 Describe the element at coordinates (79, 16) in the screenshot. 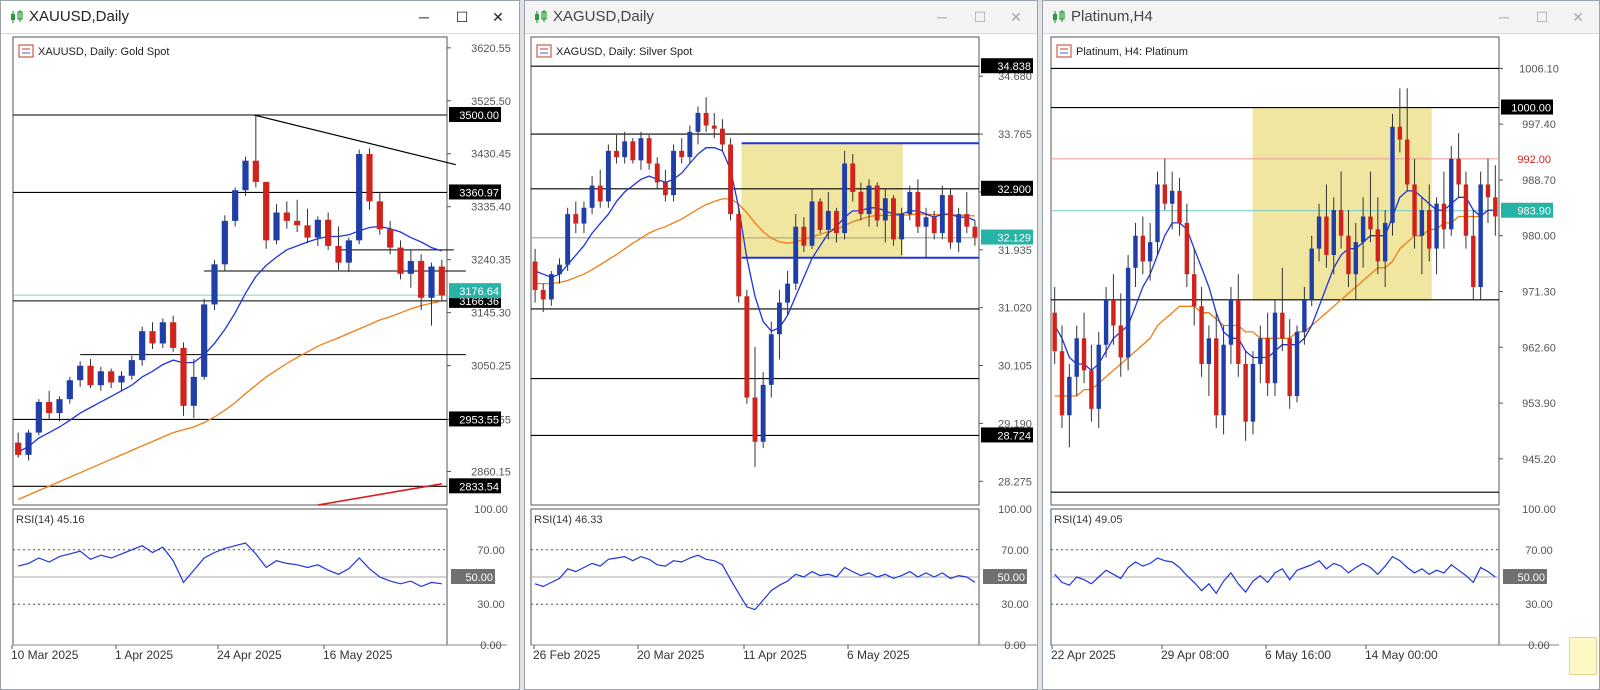

I see `window-title: XAUUSD,Daily` at that location.